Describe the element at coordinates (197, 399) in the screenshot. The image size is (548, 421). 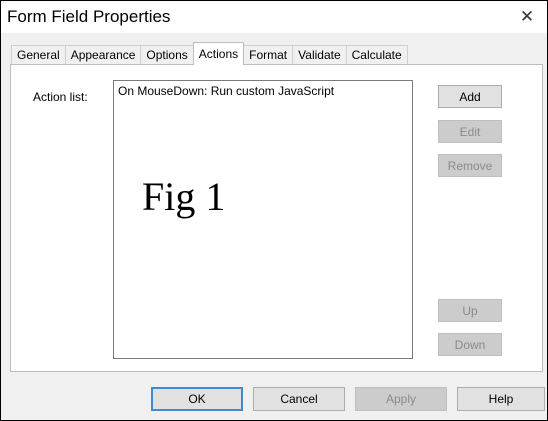
I see `ok-button: OK` at that location.